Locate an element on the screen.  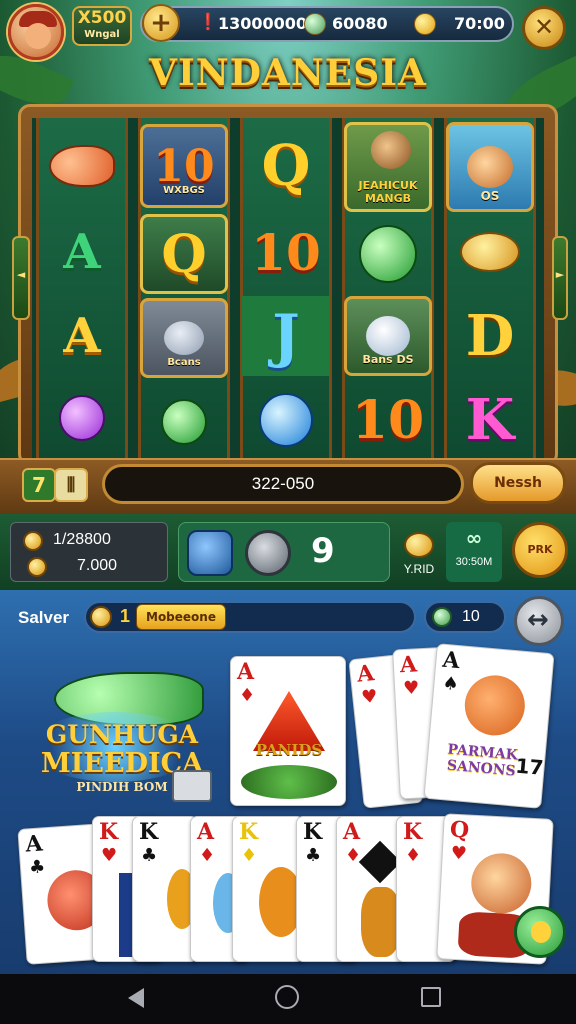
bet-number: 1 is located at coordinates (125, 616).